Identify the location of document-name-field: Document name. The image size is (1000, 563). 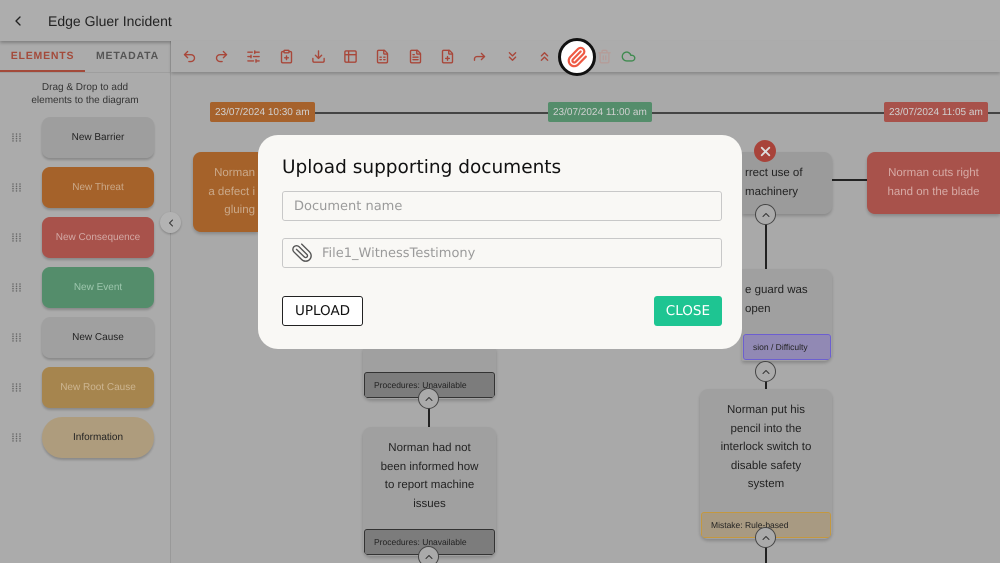
(502, 206).